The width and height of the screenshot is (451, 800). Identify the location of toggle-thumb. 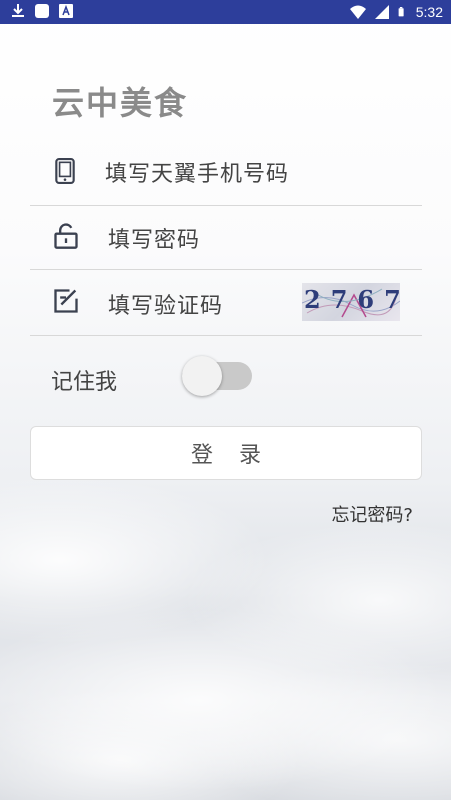
(202, 376).